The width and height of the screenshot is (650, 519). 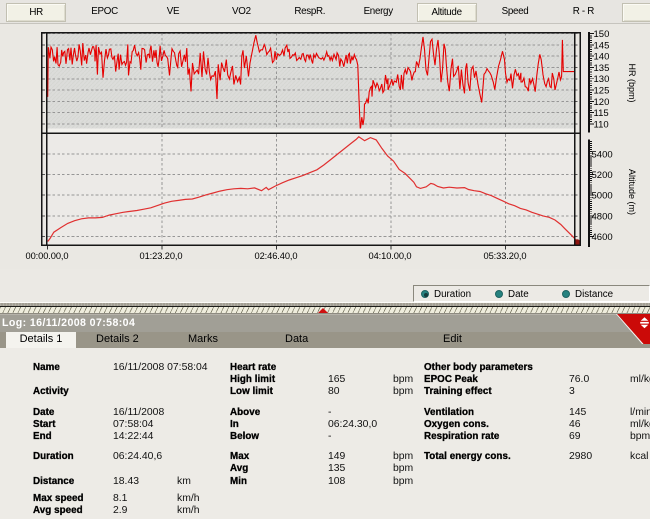 I want to click on svg-text: 05:33.20,0, so click(x=505, y=256).